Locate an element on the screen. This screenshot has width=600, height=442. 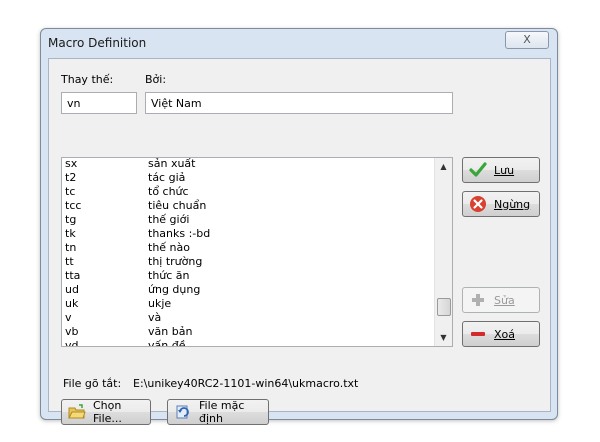
macro-key: tta is located at coordinates (73, 275).